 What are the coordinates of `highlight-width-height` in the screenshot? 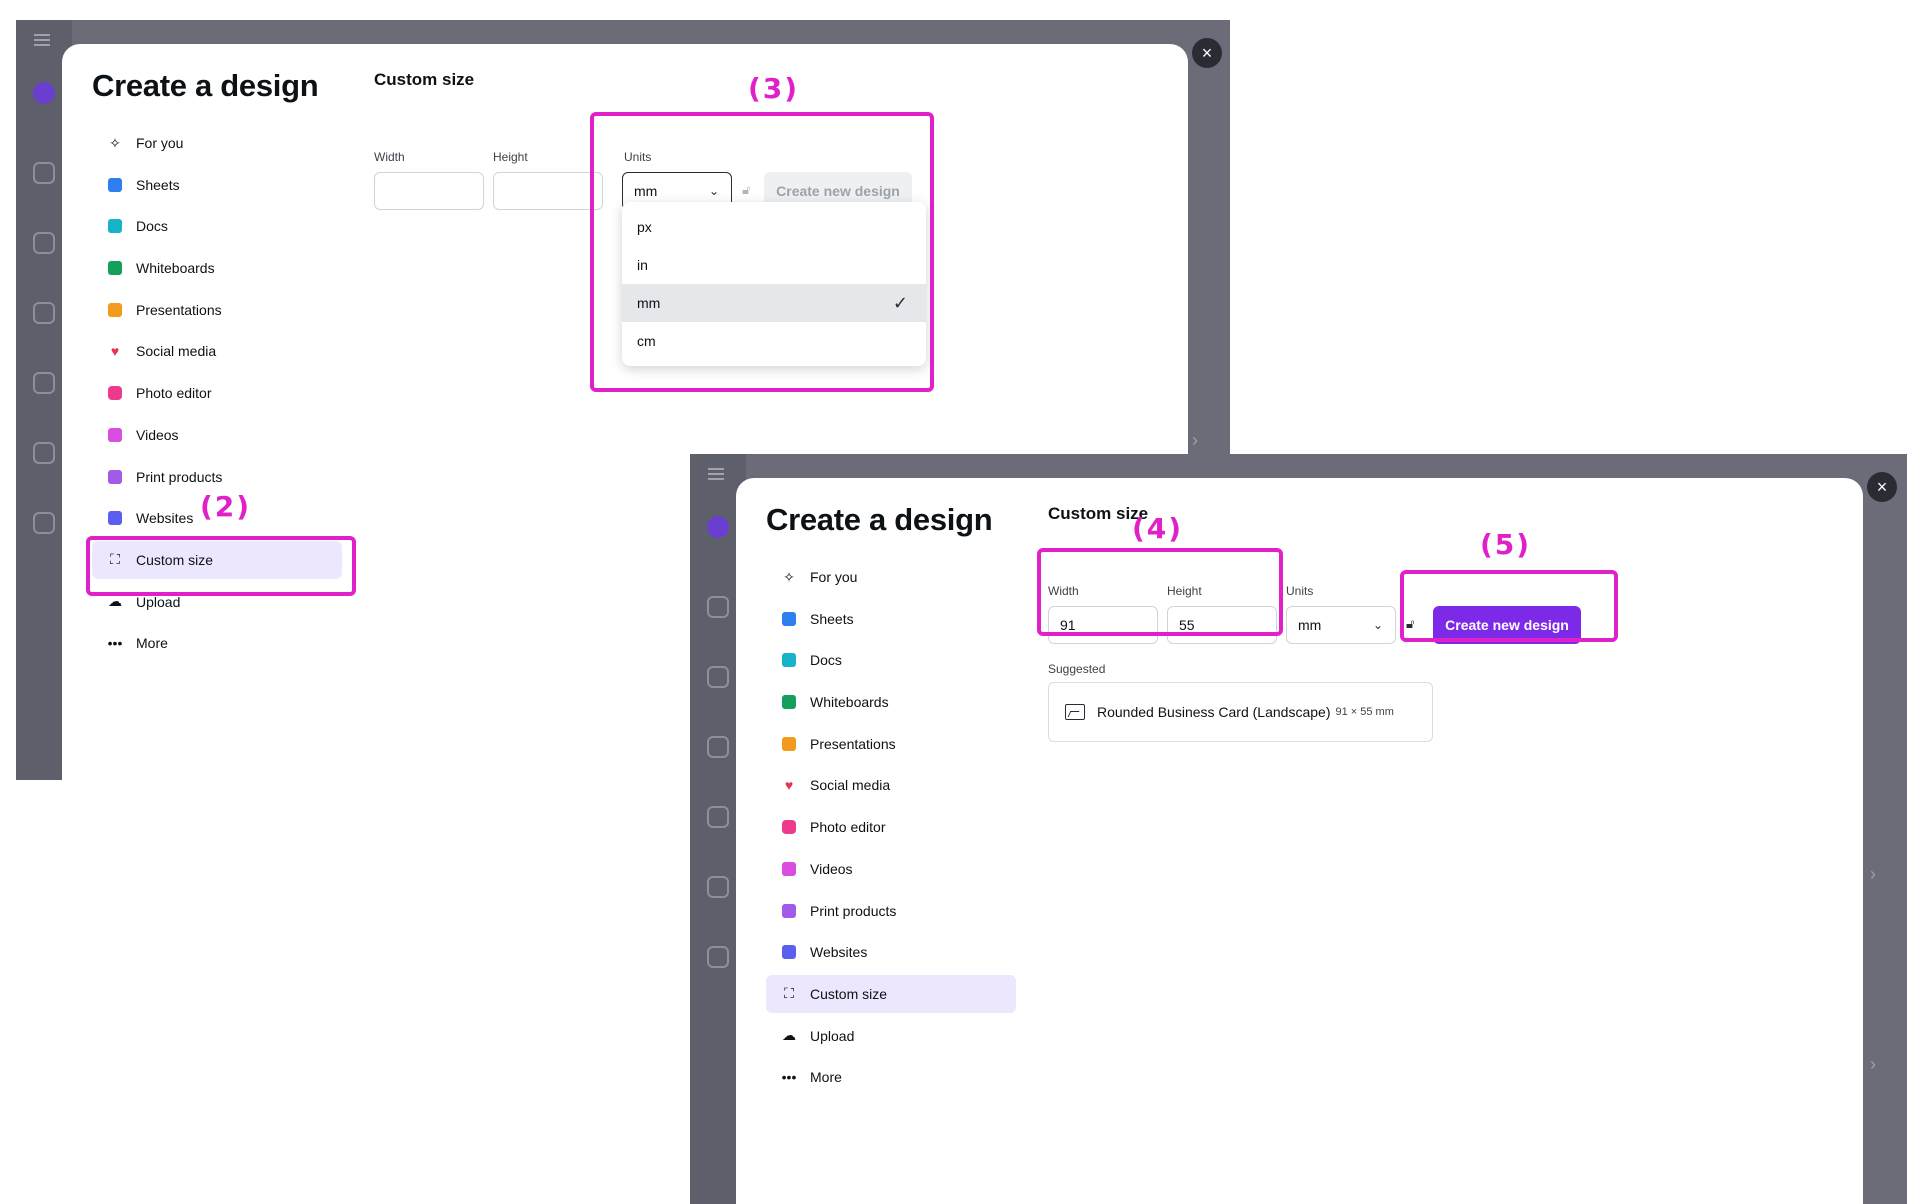 It's located at (1160, 592).